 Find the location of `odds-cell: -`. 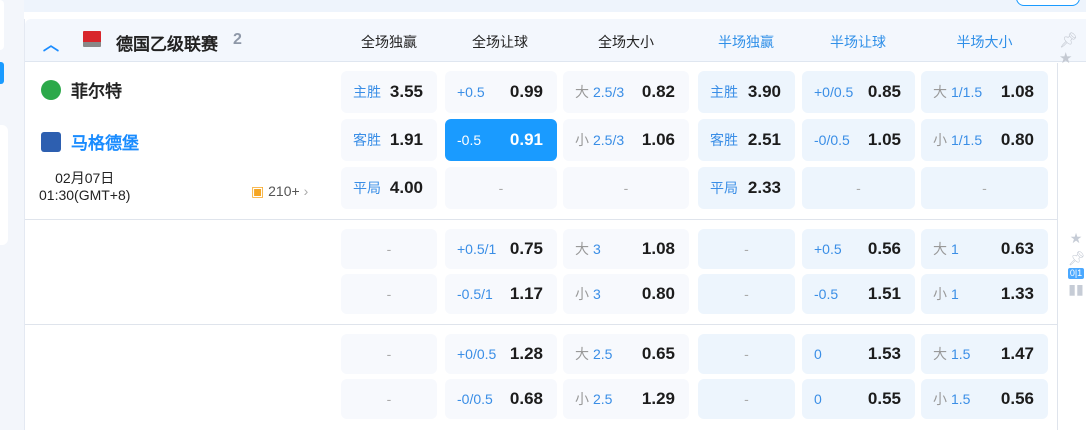

odds-cell: - is located at coordinates (389, 354).